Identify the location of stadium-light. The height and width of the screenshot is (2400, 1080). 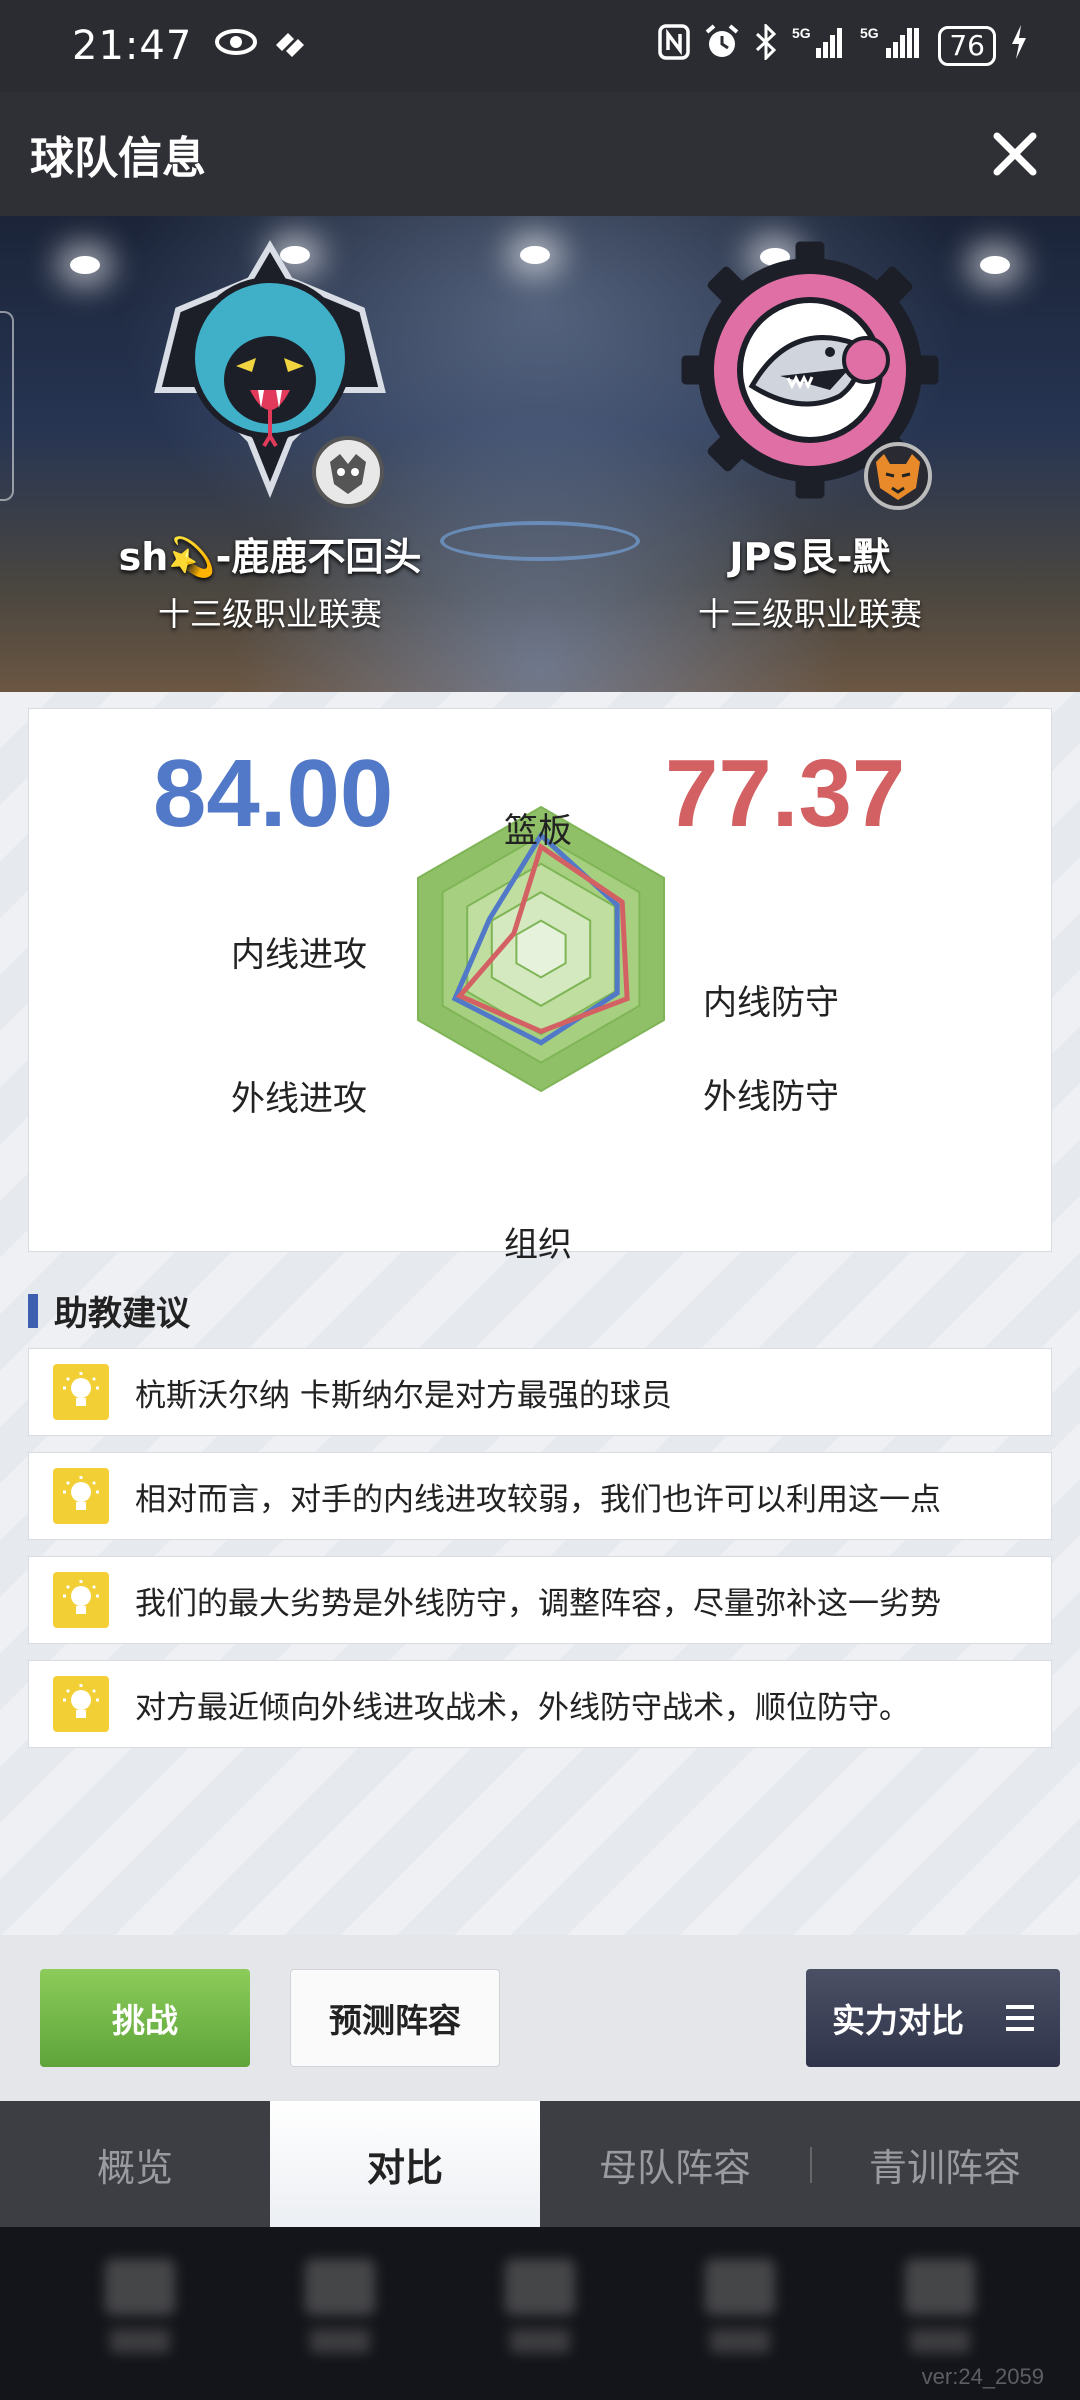
(535, 255).